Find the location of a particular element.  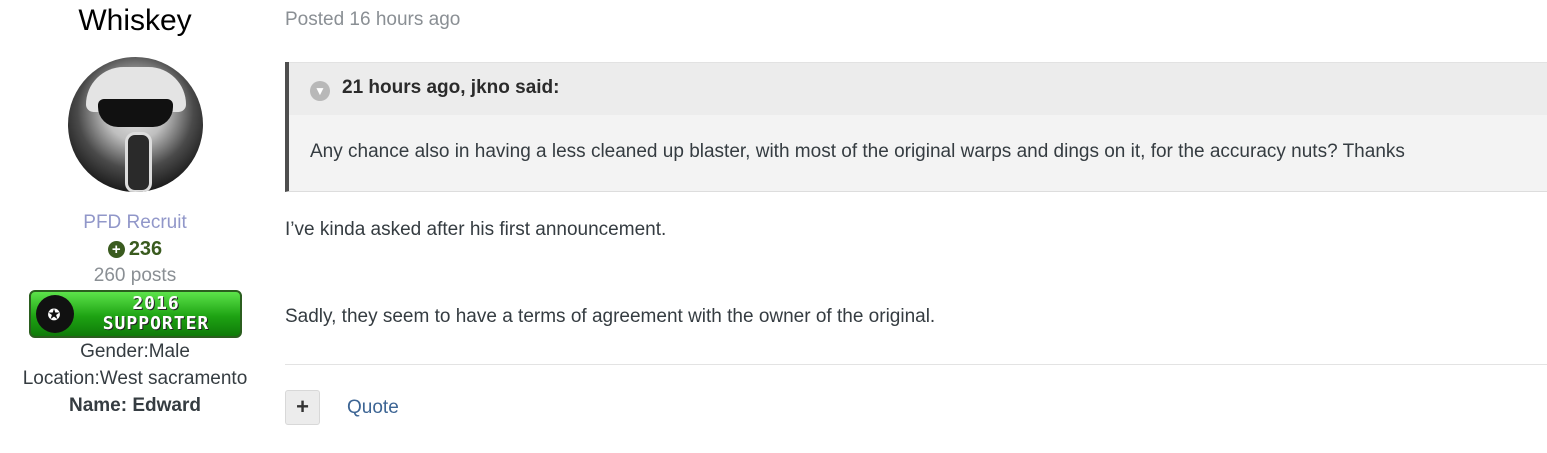

supporter-badge: ✪ 2016 SUPPORTER is located at coordinates (135, 314).